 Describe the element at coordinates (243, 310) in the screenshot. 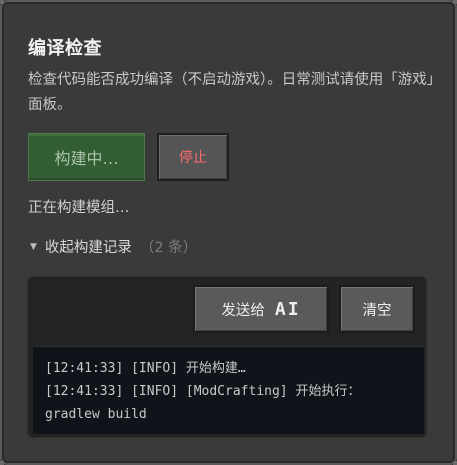

I see `send-label: 发送给` at that location.